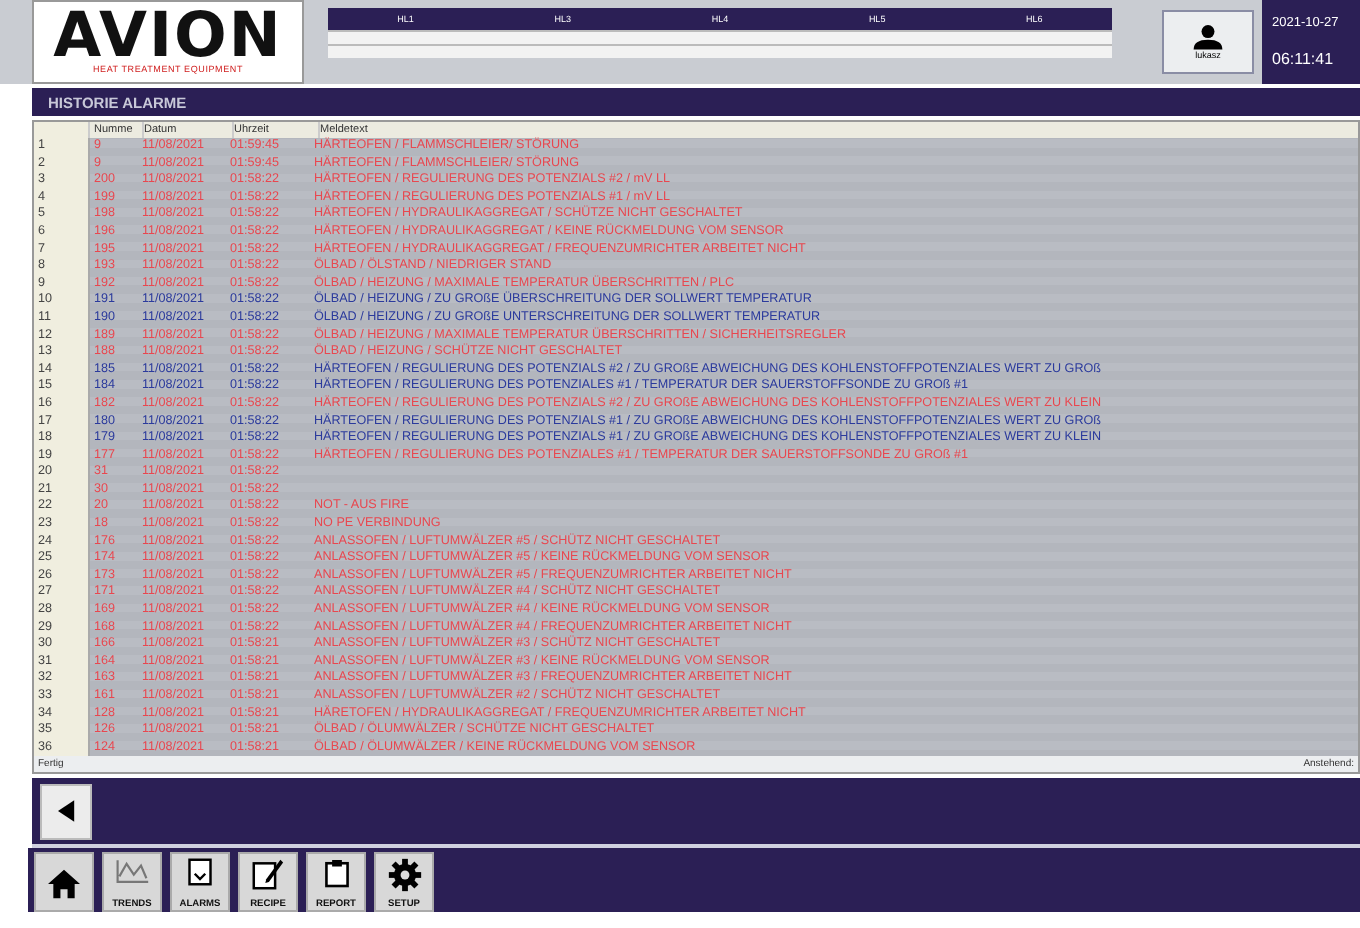 The height and width of the screenshot is (928, 1360). I want to click on home-button, so click(64, 882).